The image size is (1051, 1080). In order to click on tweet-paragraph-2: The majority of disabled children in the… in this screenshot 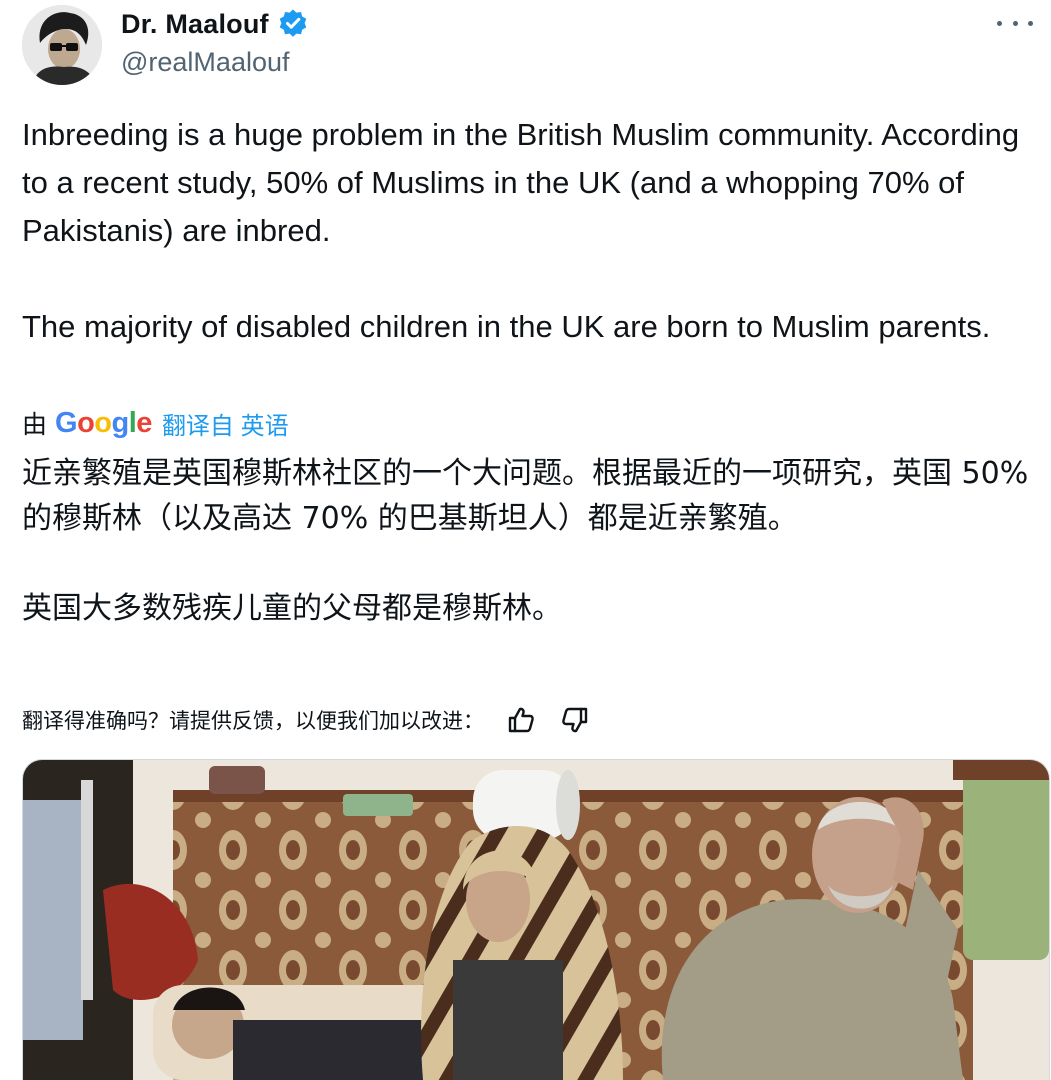, I will do `click(506, 326)`.